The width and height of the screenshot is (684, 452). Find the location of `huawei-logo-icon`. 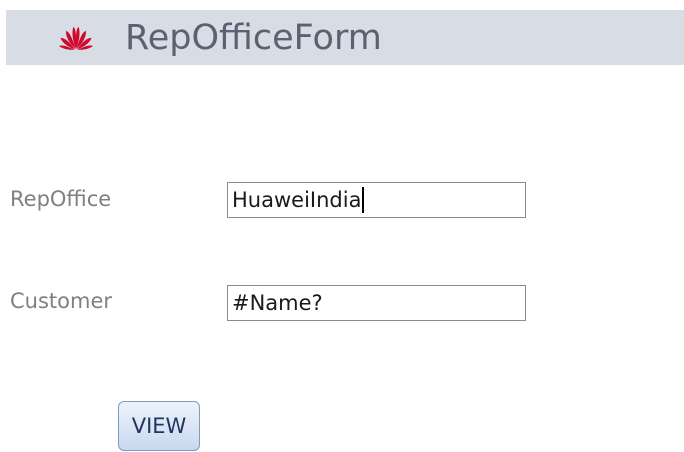

huawei-logo-icon is located at coordinates (76, 38).